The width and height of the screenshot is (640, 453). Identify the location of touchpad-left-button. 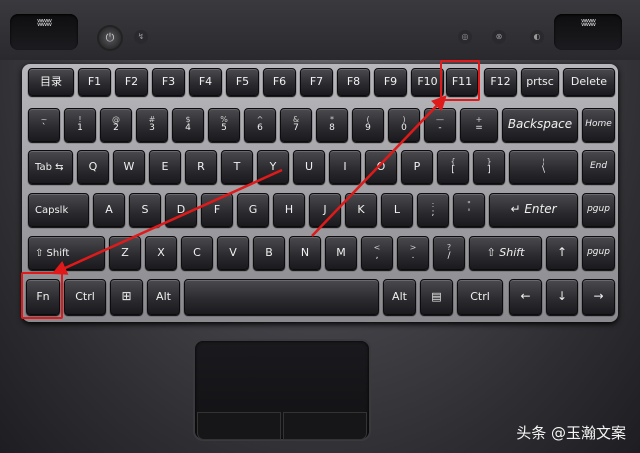
(239, 426).